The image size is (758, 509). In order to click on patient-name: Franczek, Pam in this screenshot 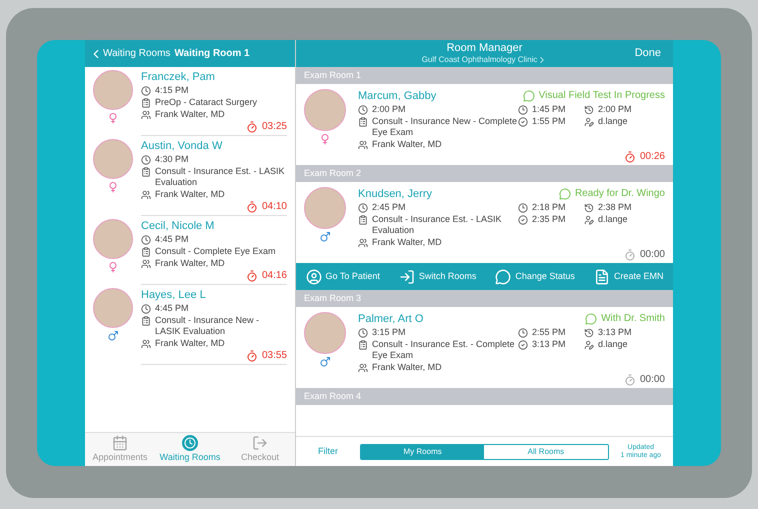, I will do `click(214, 77)`.